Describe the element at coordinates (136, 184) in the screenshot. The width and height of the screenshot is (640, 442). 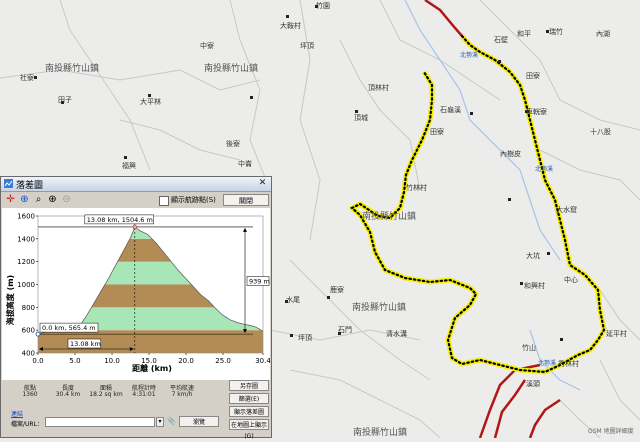
I see `window-titlebar: 落差圖 ✕` at that location.